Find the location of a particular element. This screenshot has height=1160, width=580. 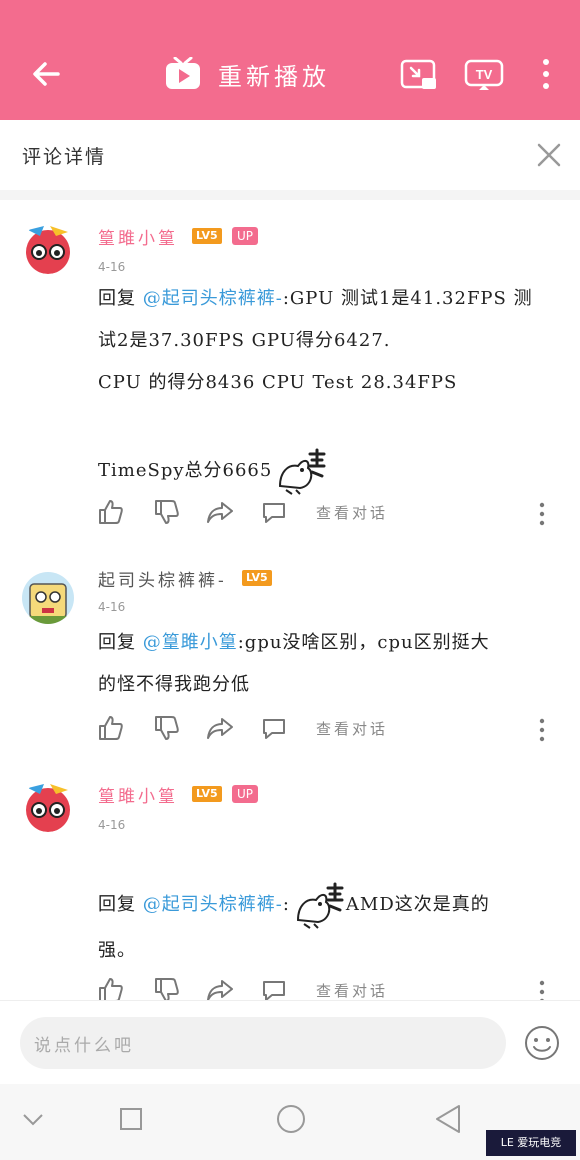

comment-input: 说点什么吧 is located at coordinates (263, 1043).